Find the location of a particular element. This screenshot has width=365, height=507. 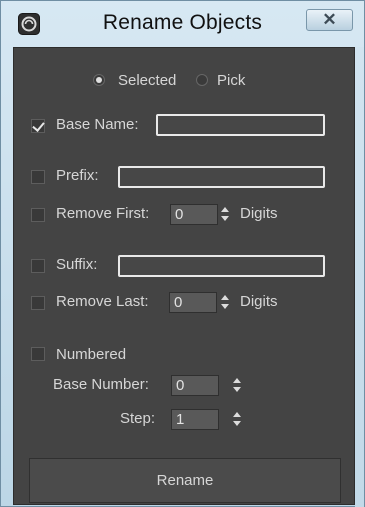

base-number-spinner-arrows is located at coordinates (237, 385).